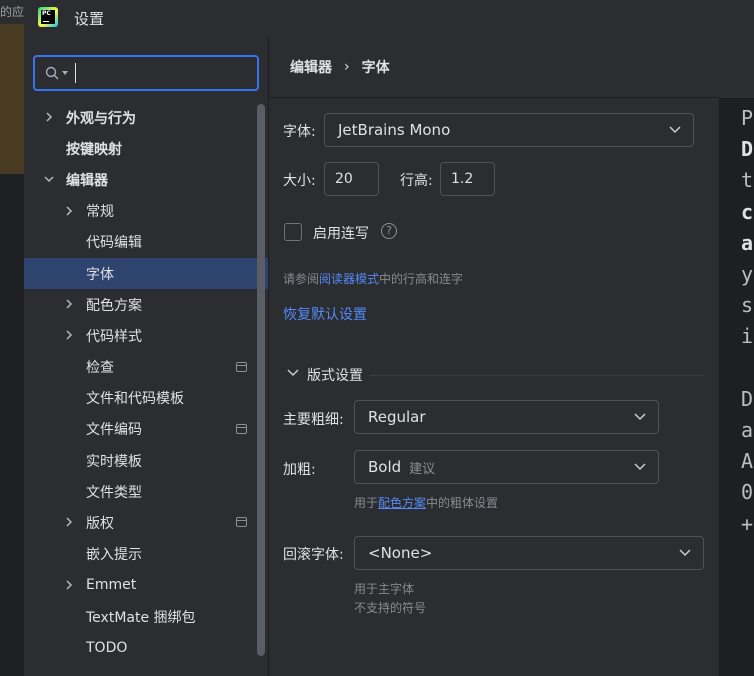 This screenshot has width=754, height=676. What do you see at coordinates (146, 367) in the screenshot?
I see `sidebar-item: 检查` at bounding box center [146, 367].